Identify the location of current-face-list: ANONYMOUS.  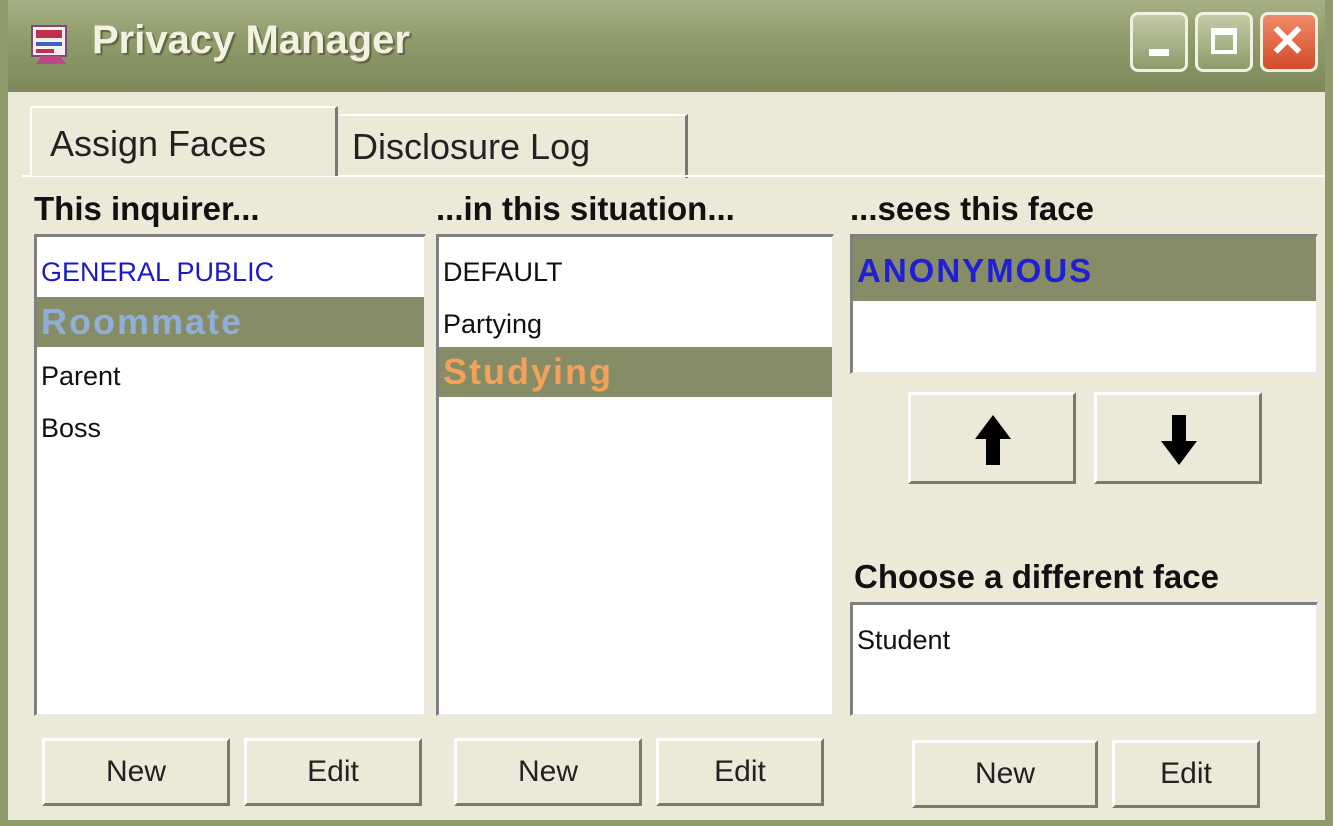
(1084, 304).